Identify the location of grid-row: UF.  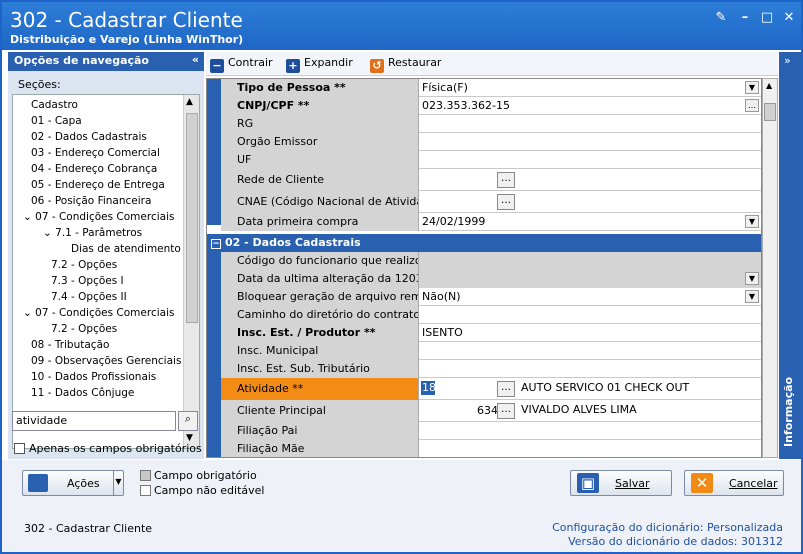
(491, 160).